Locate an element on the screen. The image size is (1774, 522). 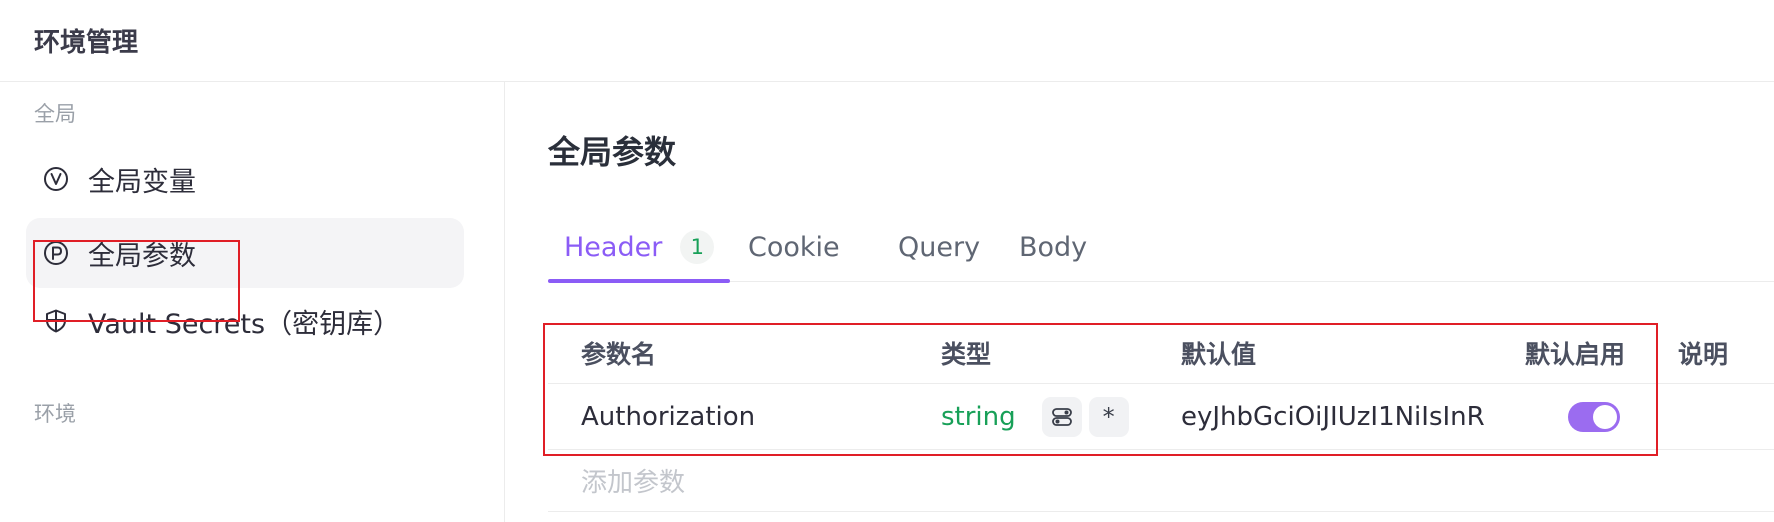
param-type-select: string is located at coordinates (978, 417).